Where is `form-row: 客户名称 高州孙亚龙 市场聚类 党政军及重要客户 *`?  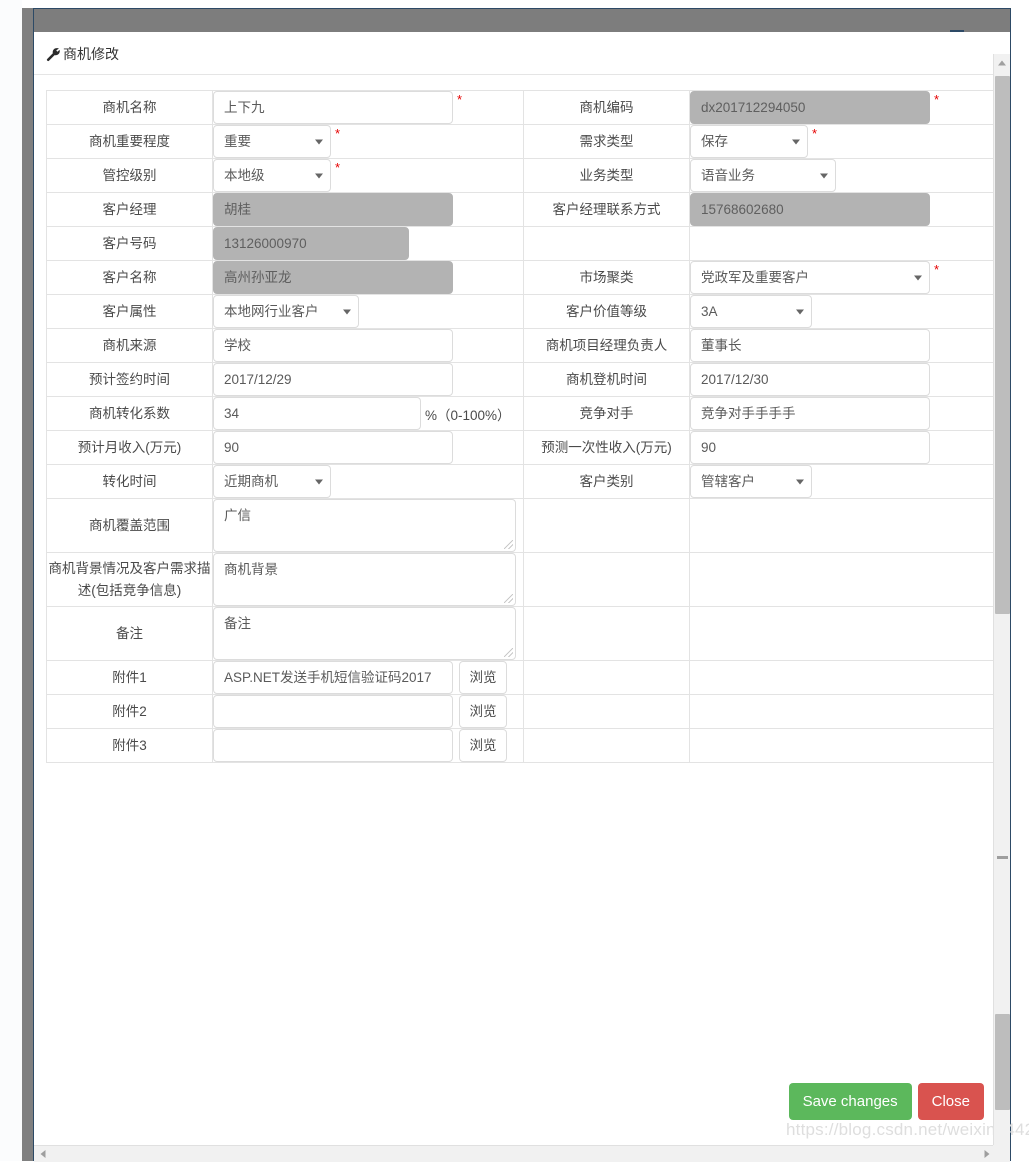 form-row: 客户名称 高州孙亚龙 市场聚类 党政军及重要客户 * is located at coordinates (523, 277).